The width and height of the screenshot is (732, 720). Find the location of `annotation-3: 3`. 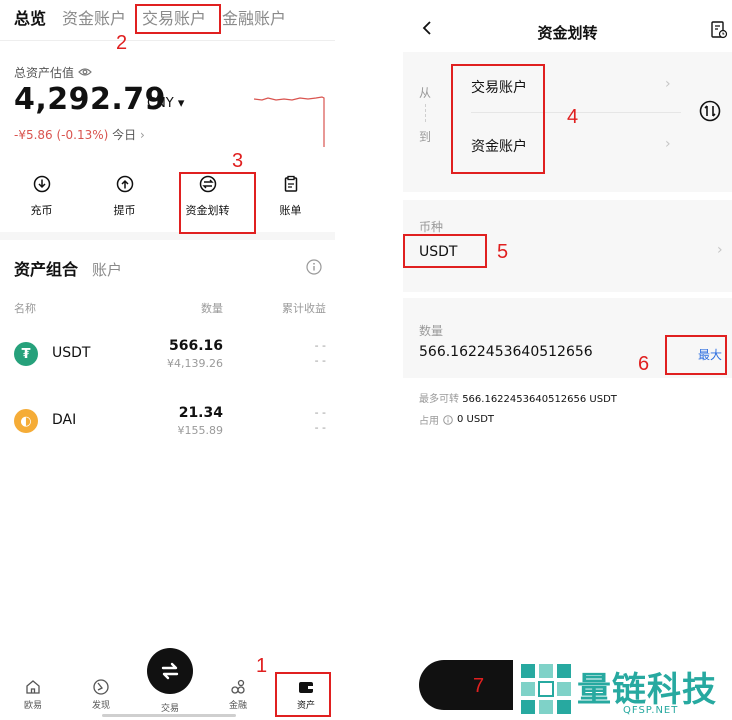

annotation-3: 3 is located at coordinates (238, 161).